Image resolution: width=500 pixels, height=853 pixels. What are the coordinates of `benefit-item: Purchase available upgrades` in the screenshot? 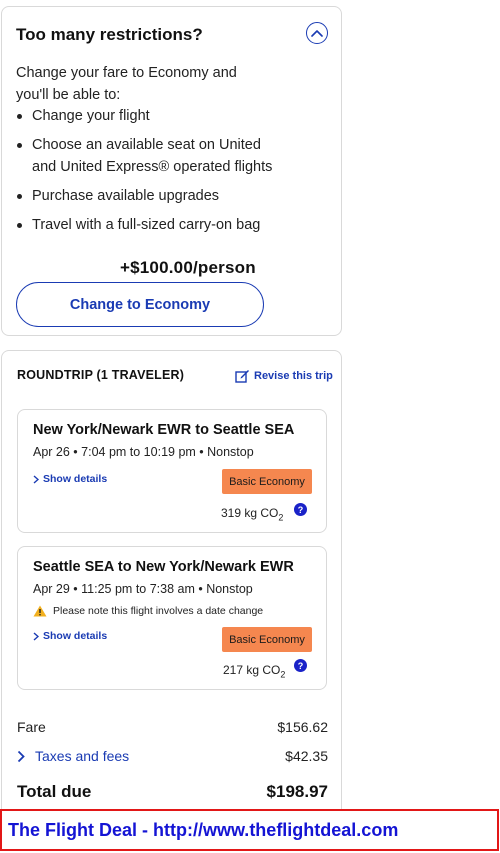 It's located at (146, 196).